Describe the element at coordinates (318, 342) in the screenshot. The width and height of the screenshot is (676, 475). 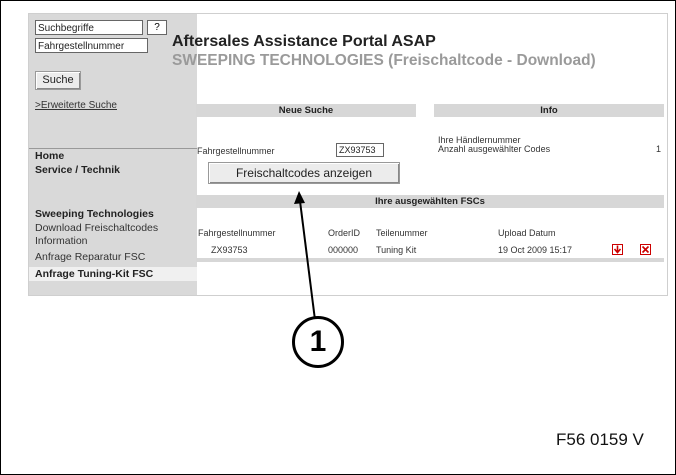
I see `callout-marker: 1` at that location.